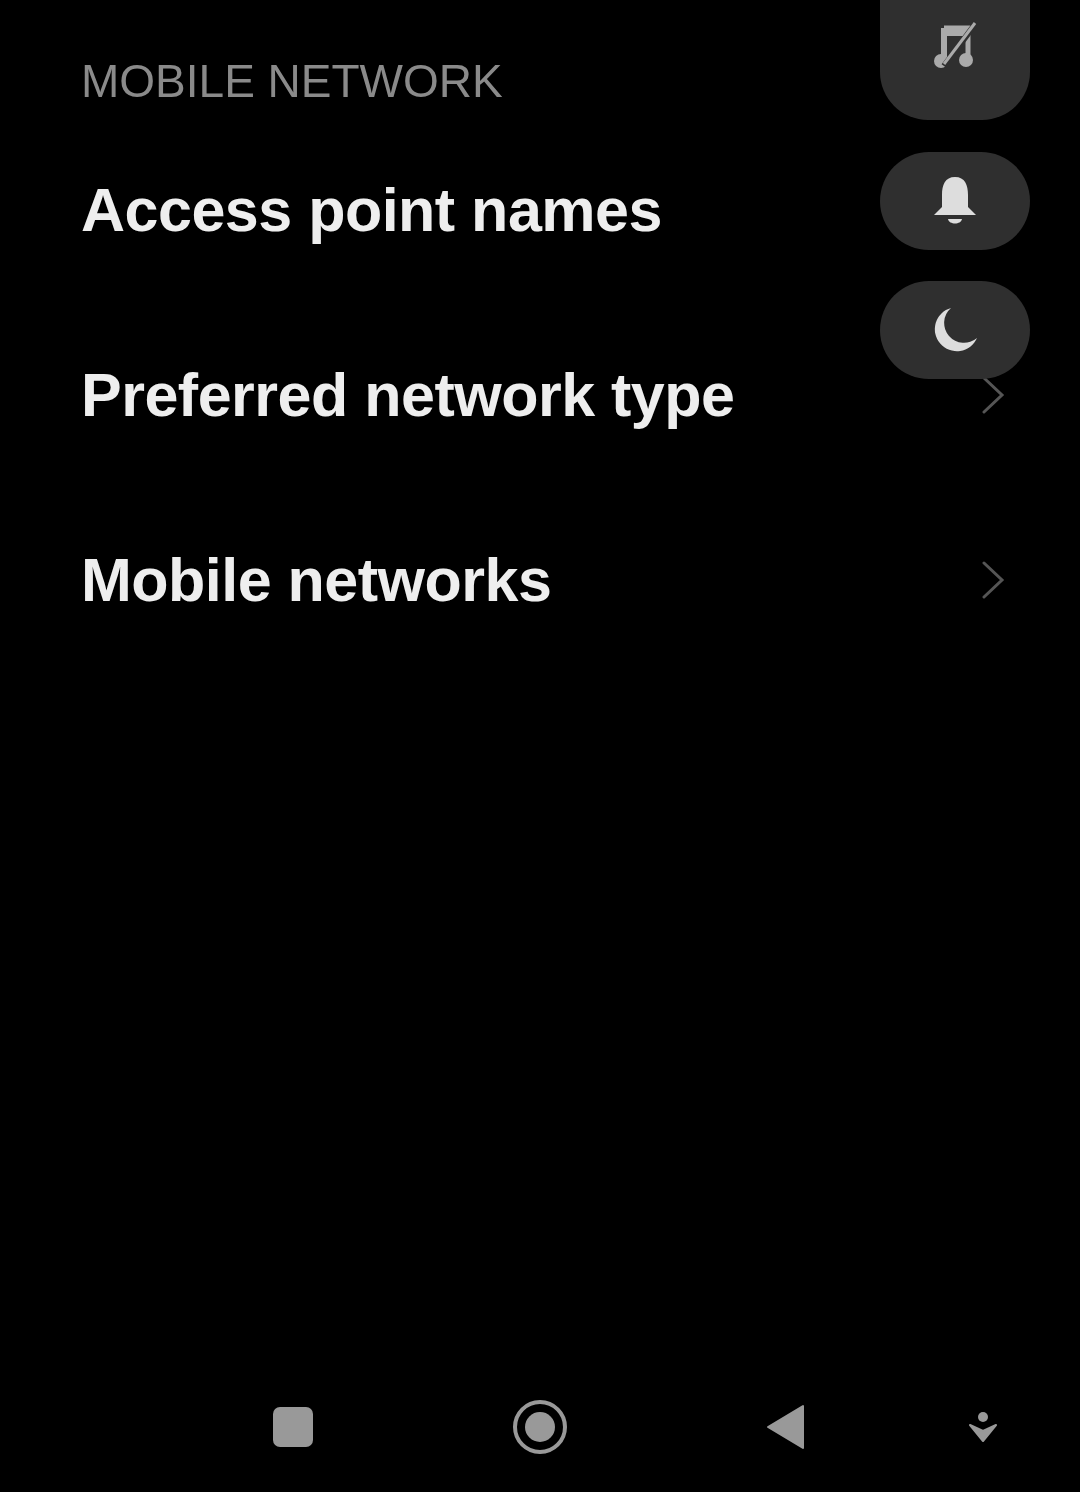  What do you see at coordinates (408, 394) in the screenshot?
I see `settings-item: Preferred network type` at bounding box center [408, 394].